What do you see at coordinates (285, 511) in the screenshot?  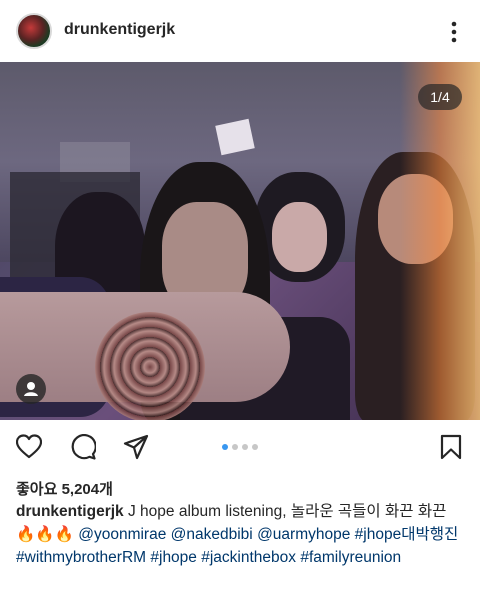 I see `caption-text: J hope album listening, 놀라운 곡들이 화끈 화끈` at bounding box center [285, 511].